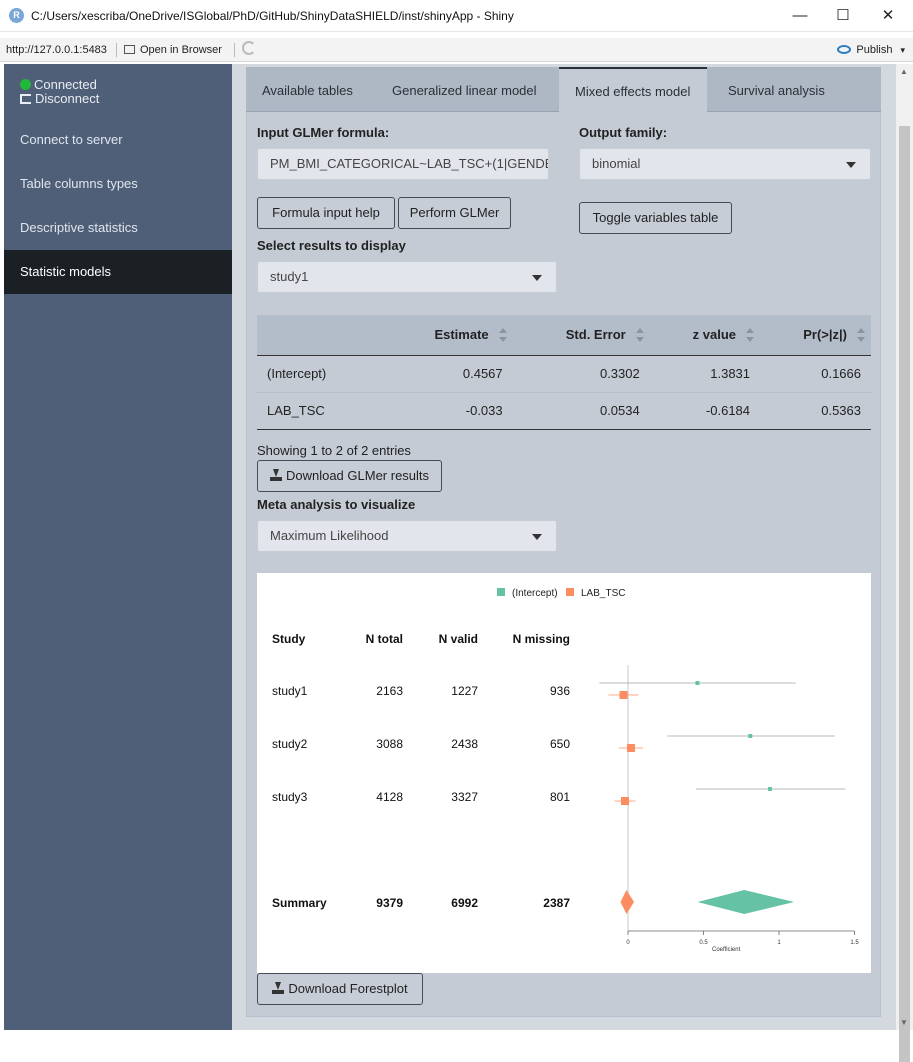  What do you see at coordinates (289, 639) in the screenshot?
I see `forest-column-header: Study` at bounding box center [289, 639].